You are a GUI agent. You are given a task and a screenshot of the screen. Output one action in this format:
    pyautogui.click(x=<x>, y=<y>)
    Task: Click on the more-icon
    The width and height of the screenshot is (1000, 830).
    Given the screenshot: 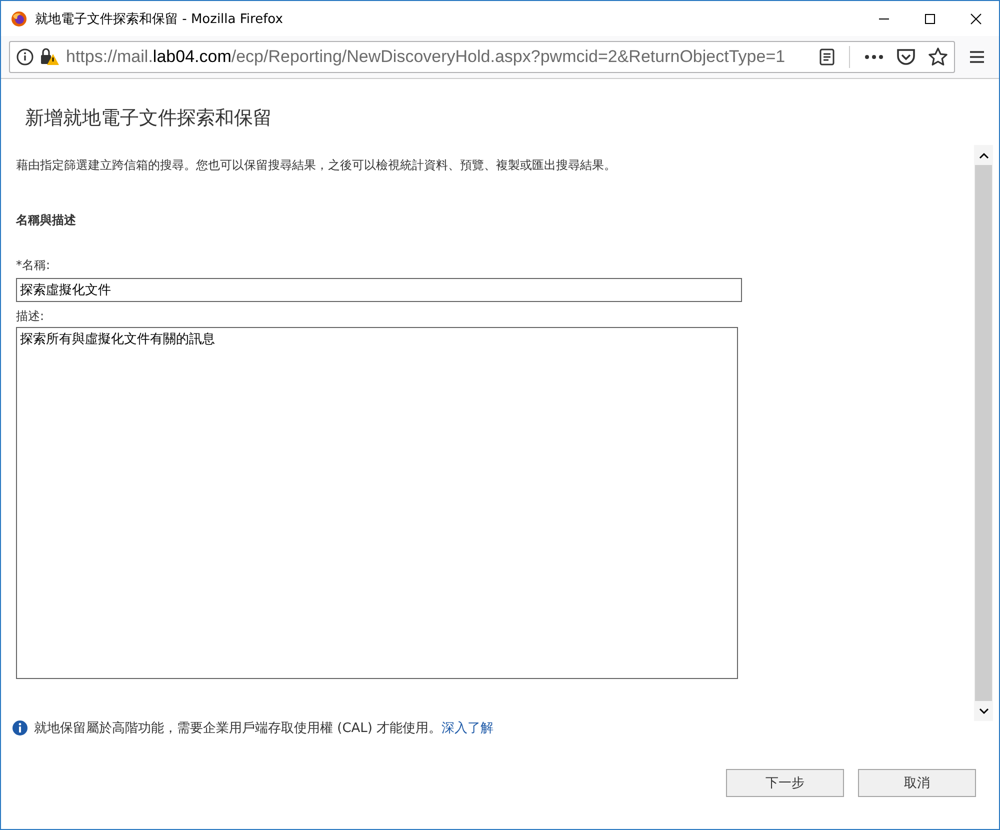 What is the action you would take?
    pyautogui.click(x=874, y=57)
    